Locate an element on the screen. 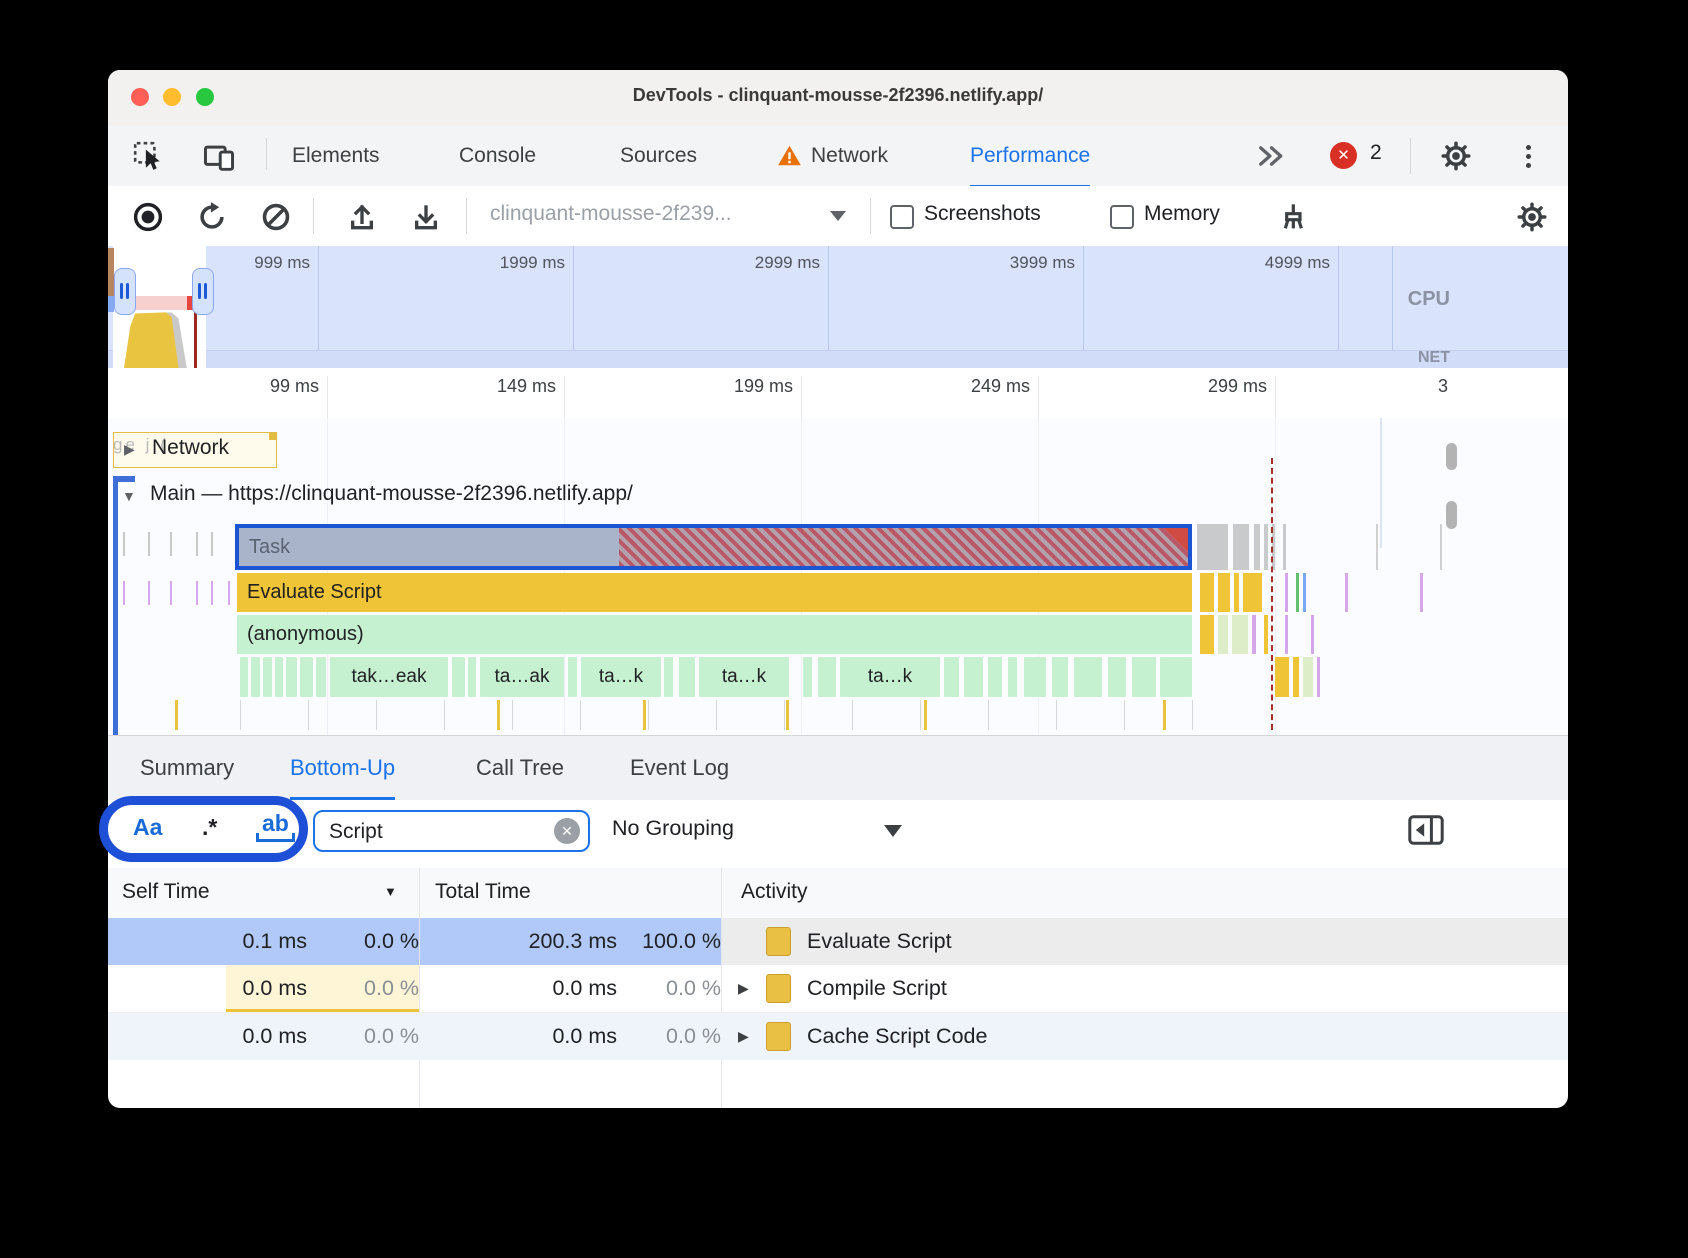 This screenshot has width=1688, height=1258. task-bar-selected: Task is located at coordinates (713, 547).